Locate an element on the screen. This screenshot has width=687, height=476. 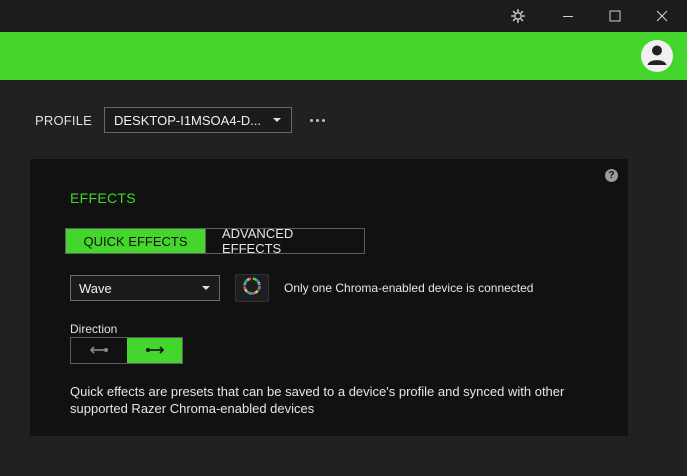
effect-dropdown: Wave is located at coordinates (145, 288).